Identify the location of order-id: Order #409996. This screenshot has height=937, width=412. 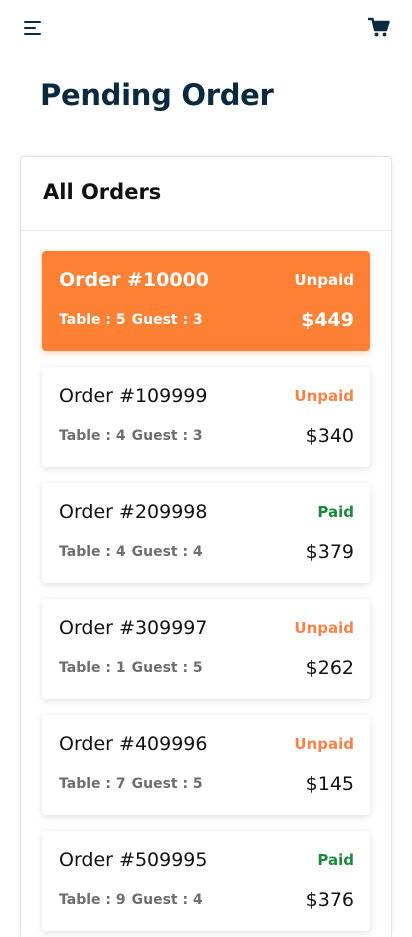
(133, 744).